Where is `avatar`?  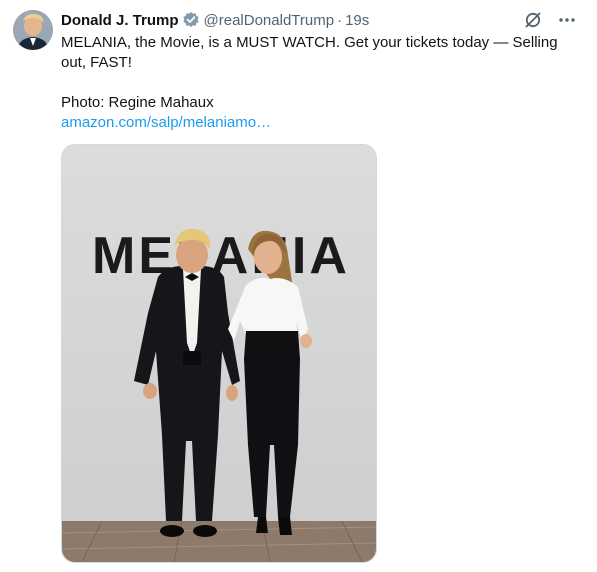
avatar is located at coordinates (33, 30).